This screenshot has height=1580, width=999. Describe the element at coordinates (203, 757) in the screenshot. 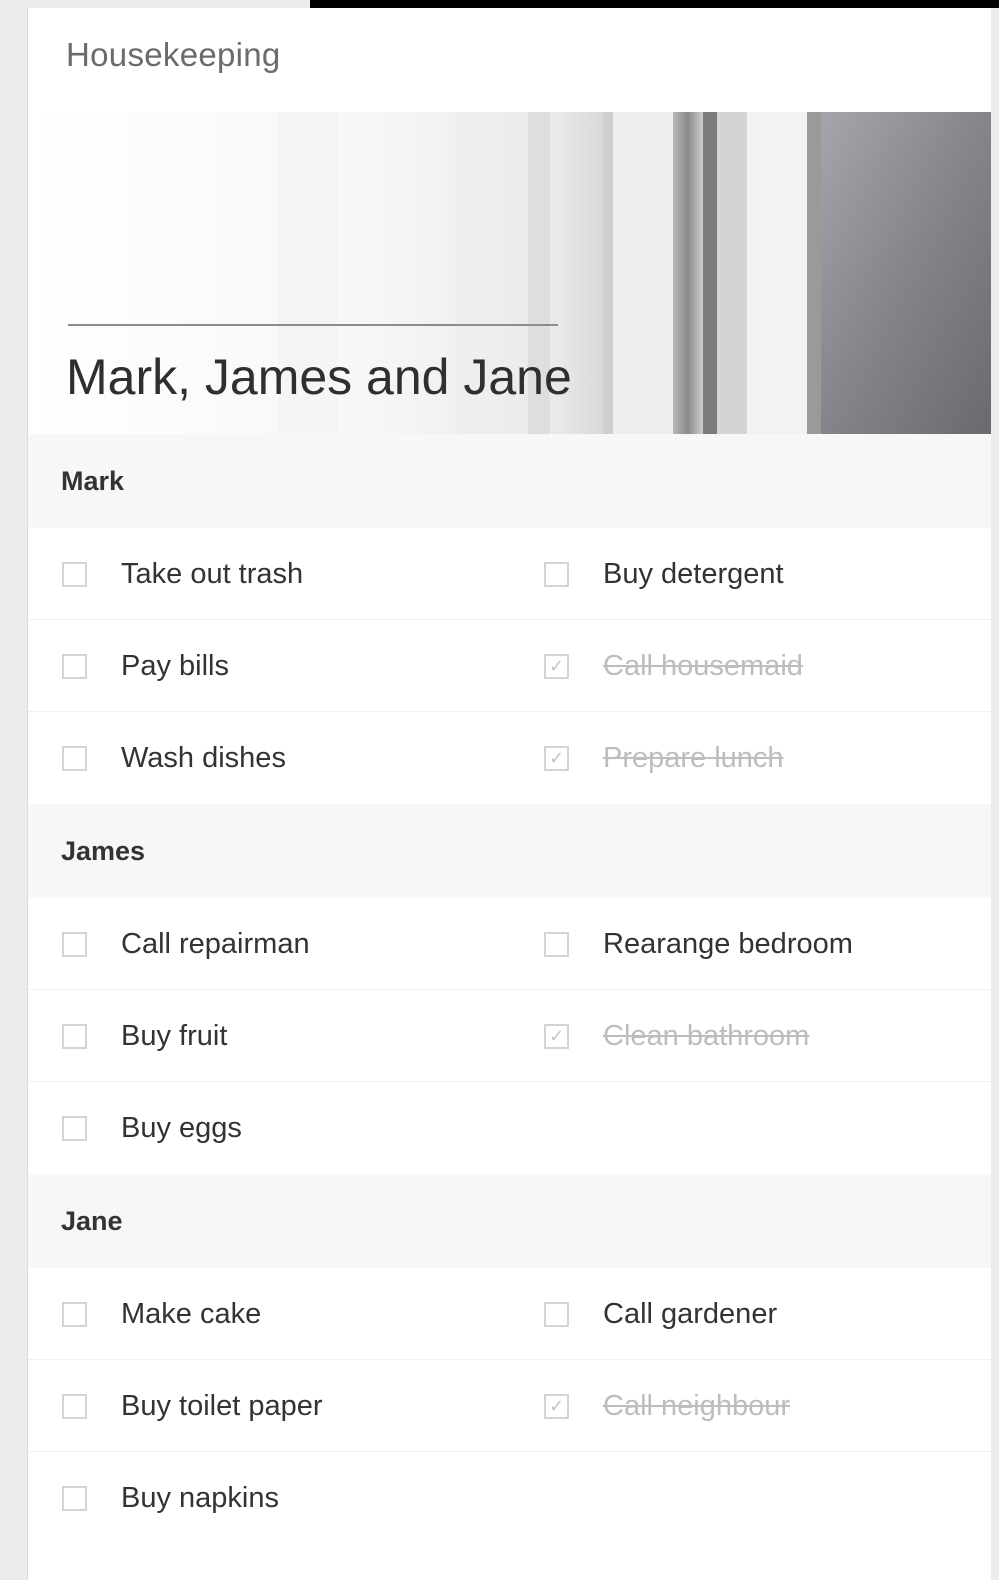

I see `todo-label: Wash dishes` at that location.